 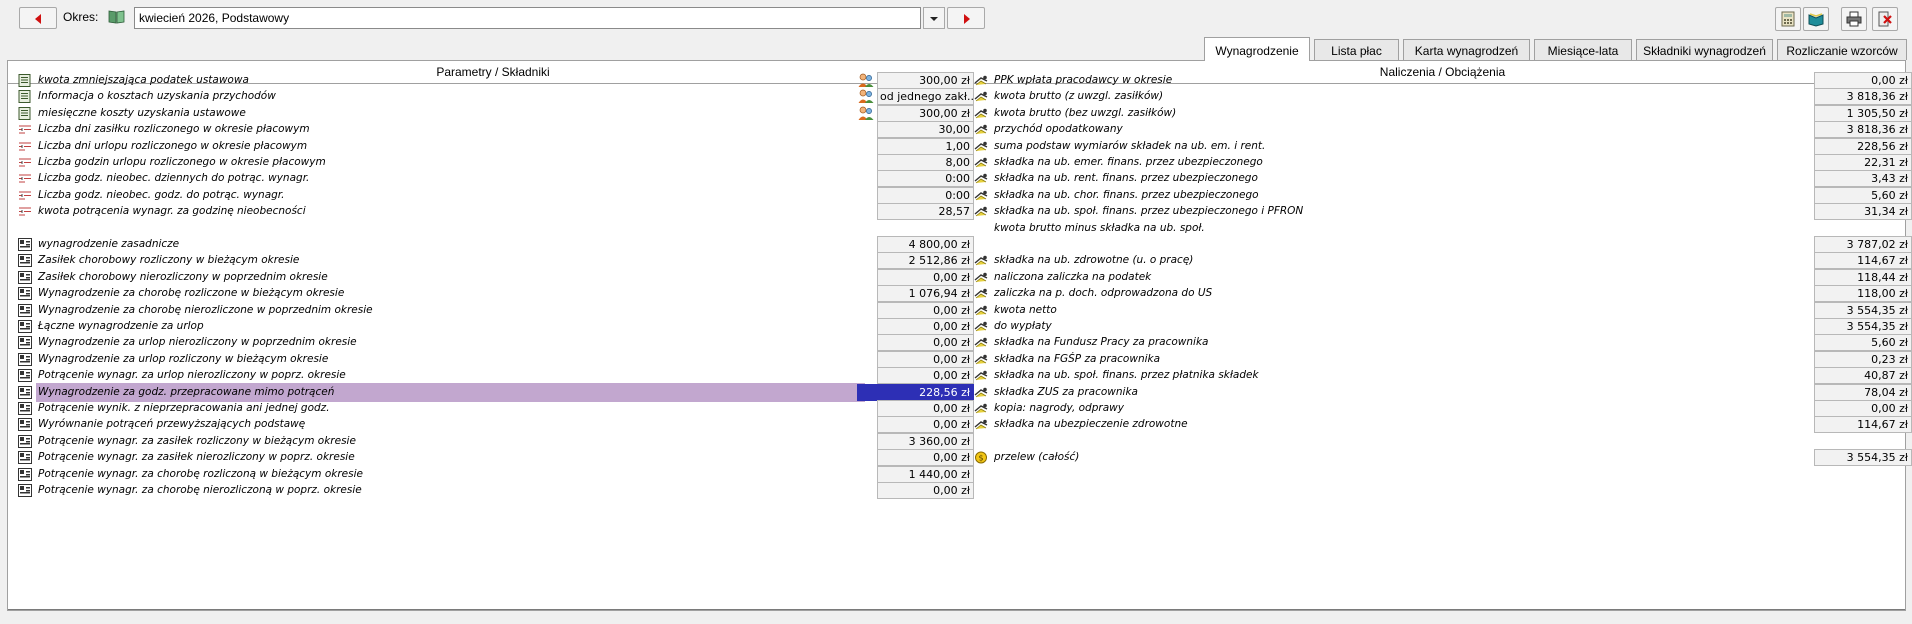 I want to click on row-value: 0,00 zł, so click(x=925, y=490).